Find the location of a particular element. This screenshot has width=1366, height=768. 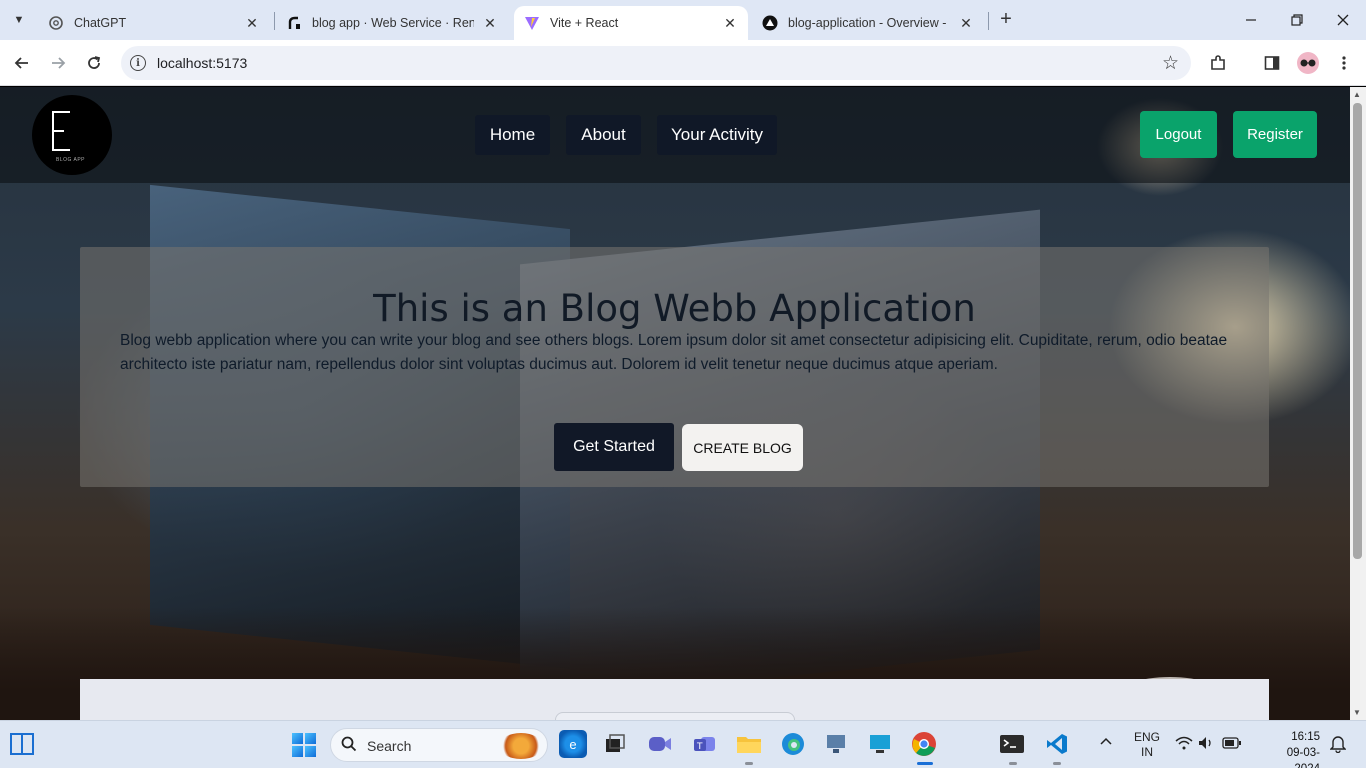

reload-button is located at coordinates (94, 63).